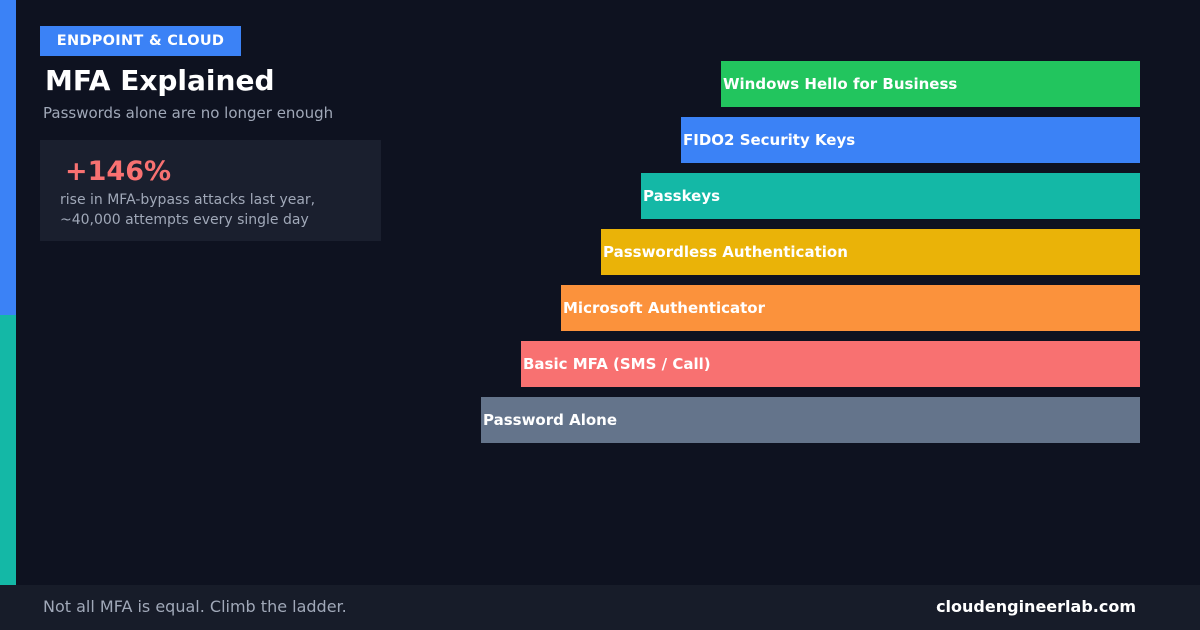  Describe the element at coordinates (682, 196) in the screenshot. I see `ladder-rung-label: Passkeys` at that location.